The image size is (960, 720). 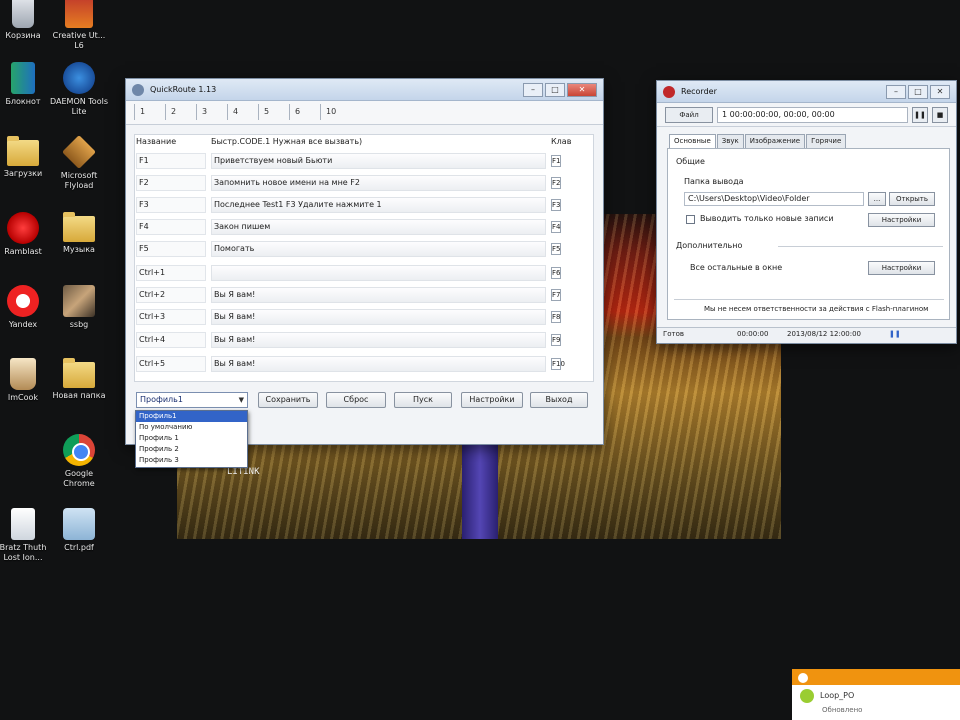 I want to click on row-key: F1, so click(x=556, y=161).